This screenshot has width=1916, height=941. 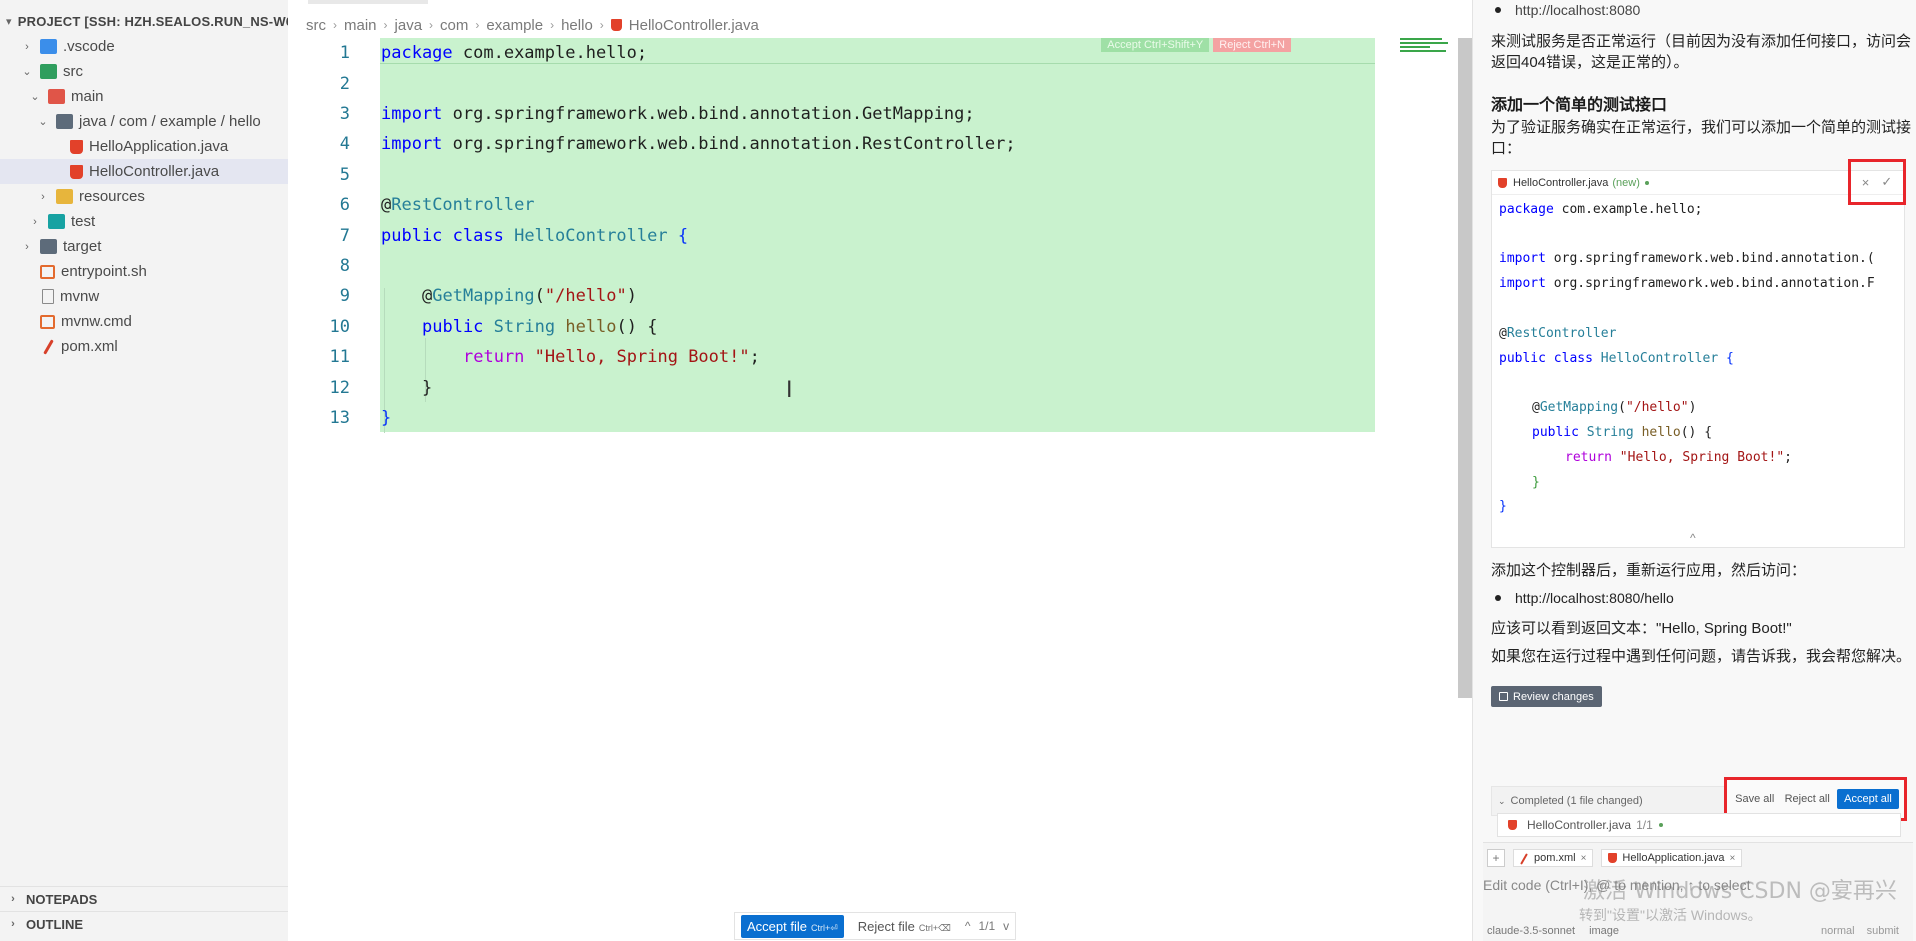 What do you see at coordinates (1672, 858) in the screenshot?
I see `context-pill-helloapplication: HelloApplication.java ×` at bounding box center [1672, 858].